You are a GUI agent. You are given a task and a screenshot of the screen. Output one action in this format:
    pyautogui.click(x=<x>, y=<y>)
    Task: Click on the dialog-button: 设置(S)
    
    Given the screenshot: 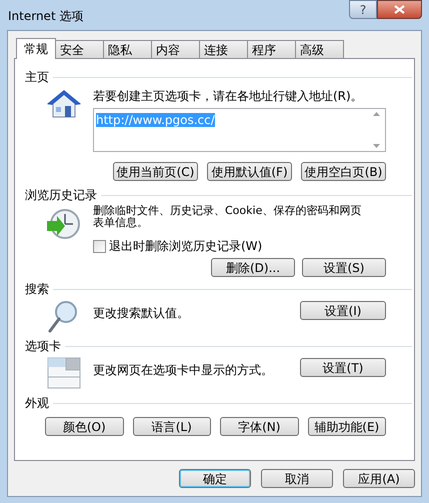 What is the action you would take?
    pyautogui.click(x=344, y=267)
    